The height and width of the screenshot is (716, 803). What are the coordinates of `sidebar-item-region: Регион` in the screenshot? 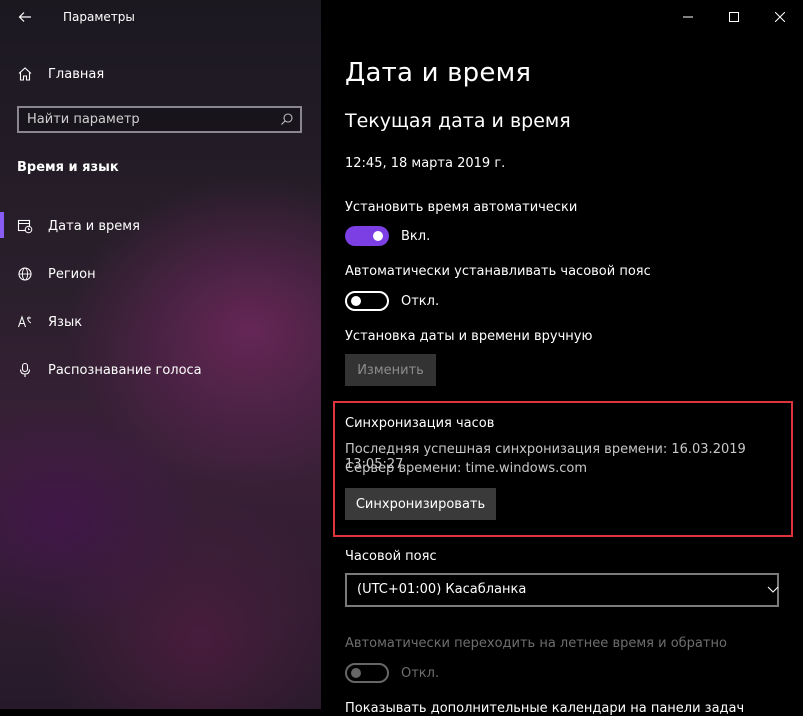 It's located at (160, 274).